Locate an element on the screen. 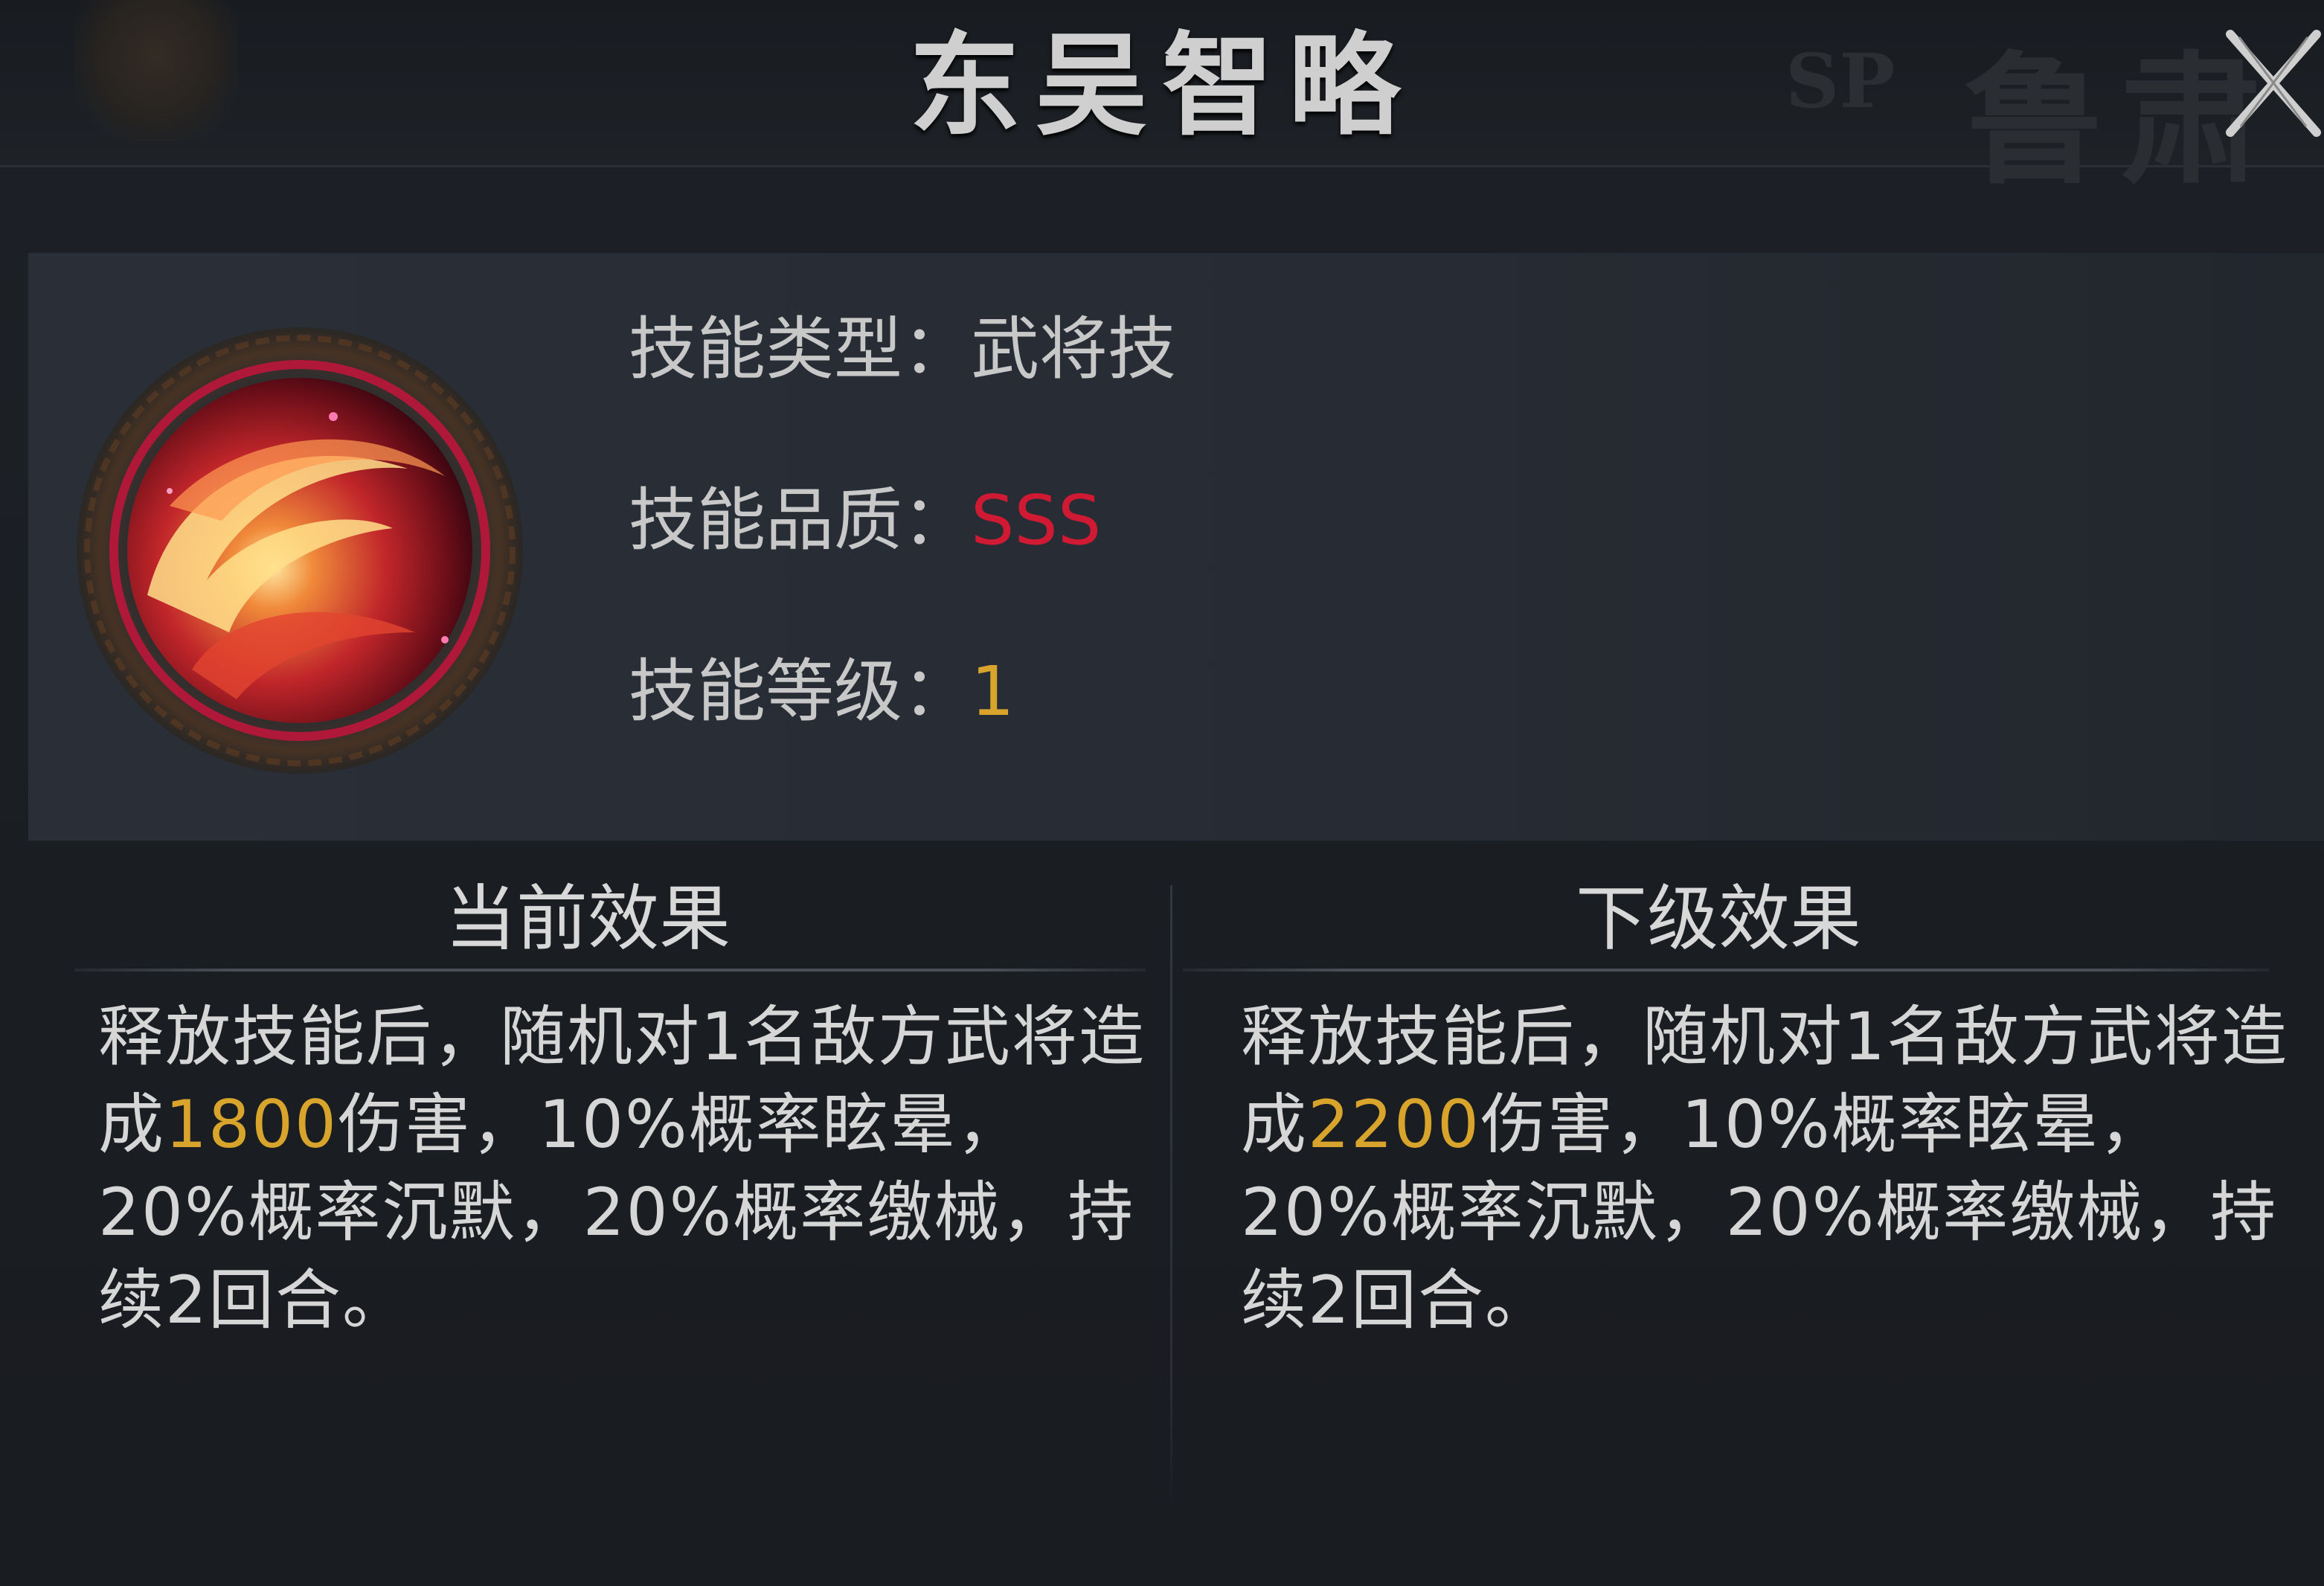 The image size is (2324, 1586). skill-type-row: 技能类型：武将技 is located at coordinates (902, 350).